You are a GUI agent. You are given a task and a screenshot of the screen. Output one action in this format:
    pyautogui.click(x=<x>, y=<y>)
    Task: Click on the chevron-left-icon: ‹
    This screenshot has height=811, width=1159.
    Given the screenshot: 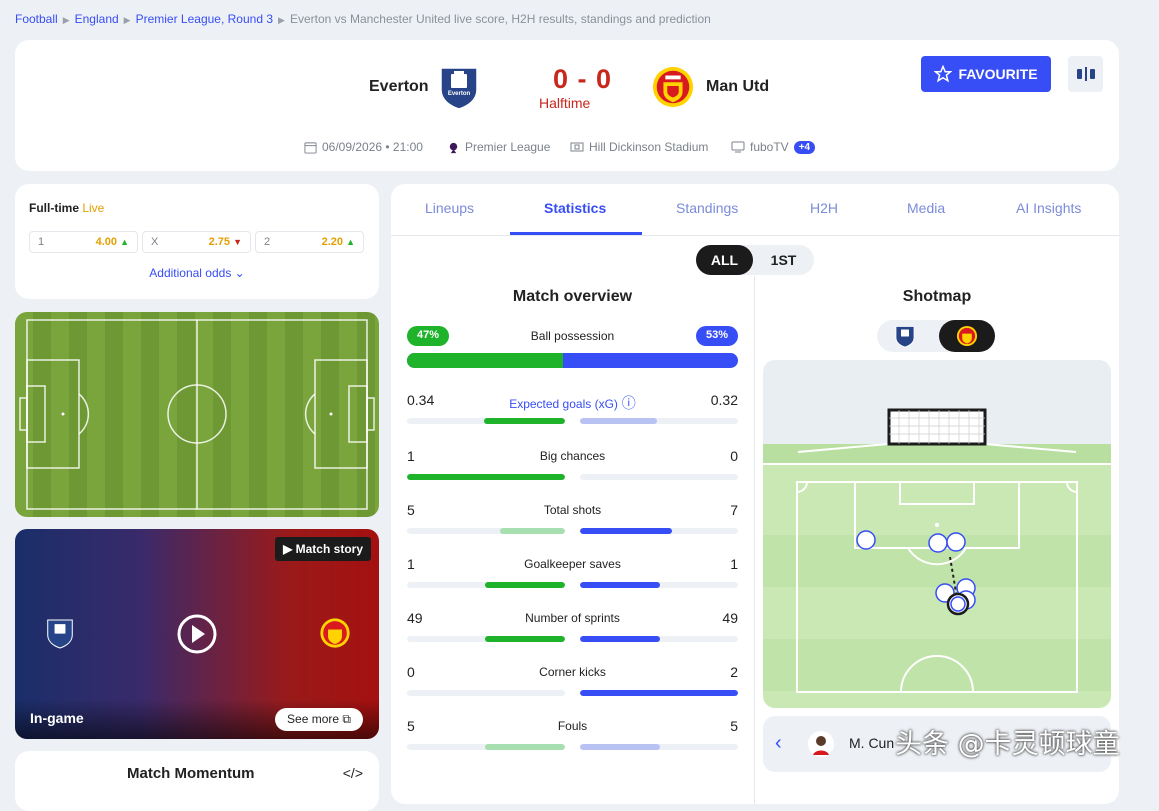 What is the action you would take?
    pyautogui.click(x=778, y=743)
    